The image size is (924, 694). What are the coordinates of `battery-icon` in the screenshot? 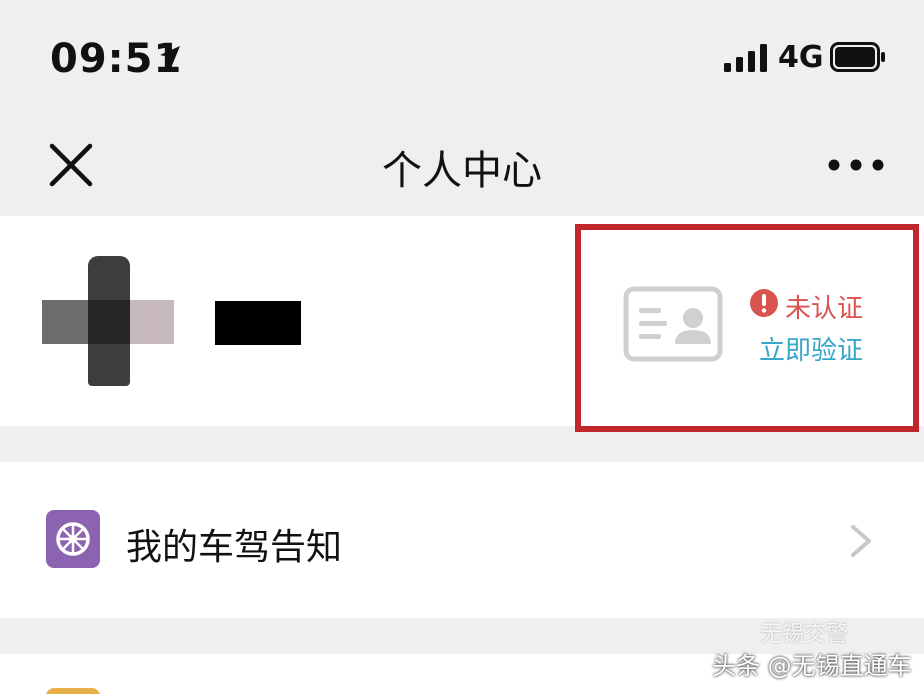 It's located at (857, 57).